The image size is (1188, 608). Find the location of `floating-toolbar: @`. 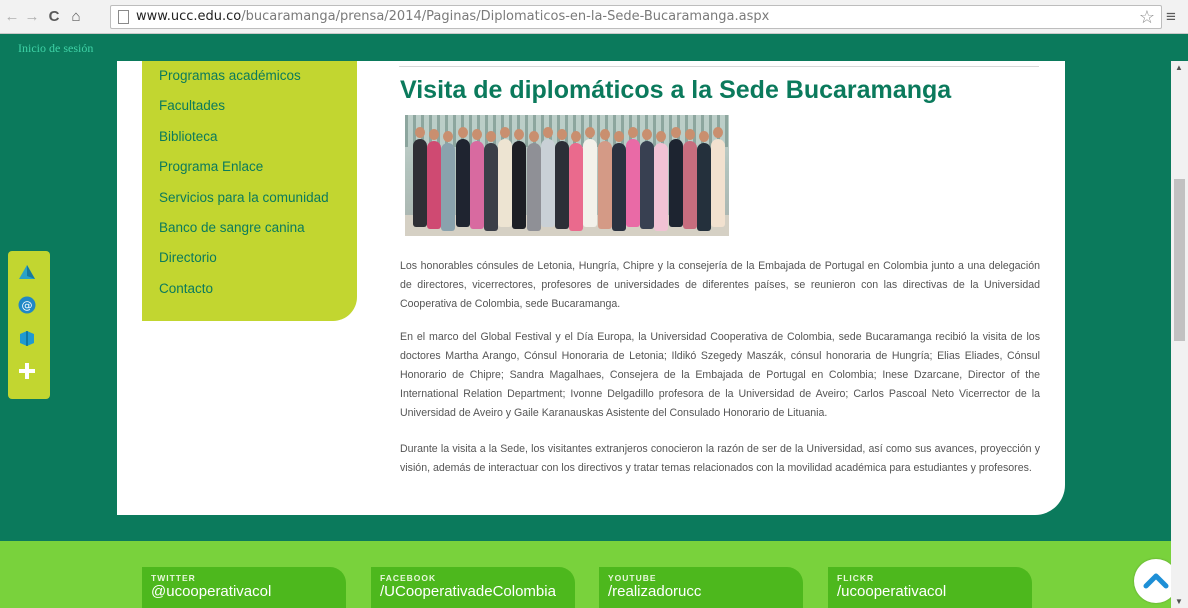

floating-toolbar: @ is located at coordinates (29, 325).